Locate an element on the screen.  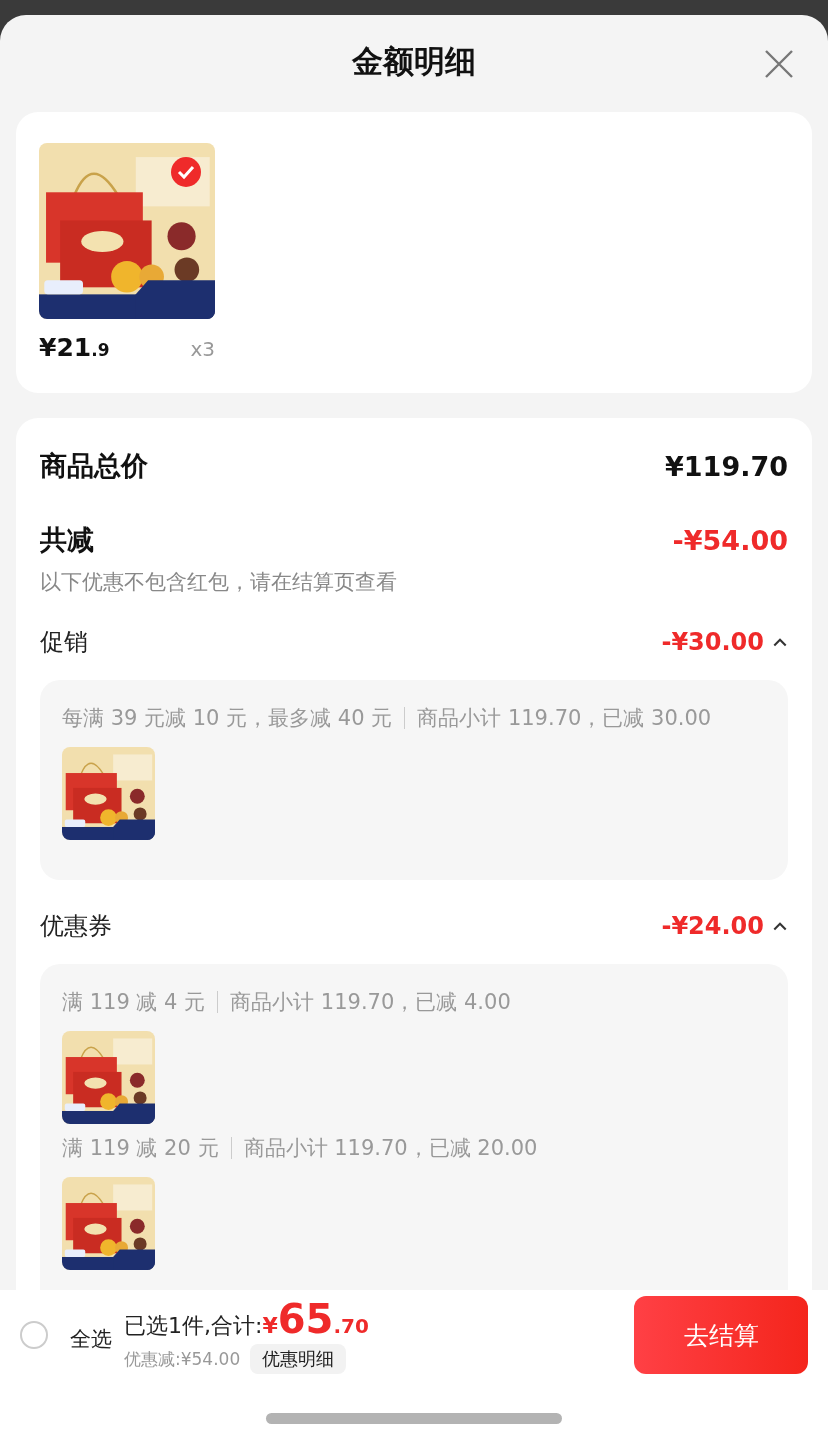
total-label: 商品总价 is located at coordinates (94, 466).